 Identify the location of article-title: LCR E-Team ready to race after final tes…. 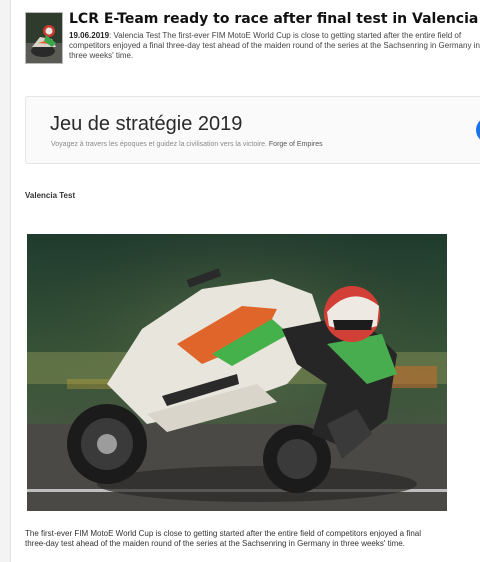
(274, 19).